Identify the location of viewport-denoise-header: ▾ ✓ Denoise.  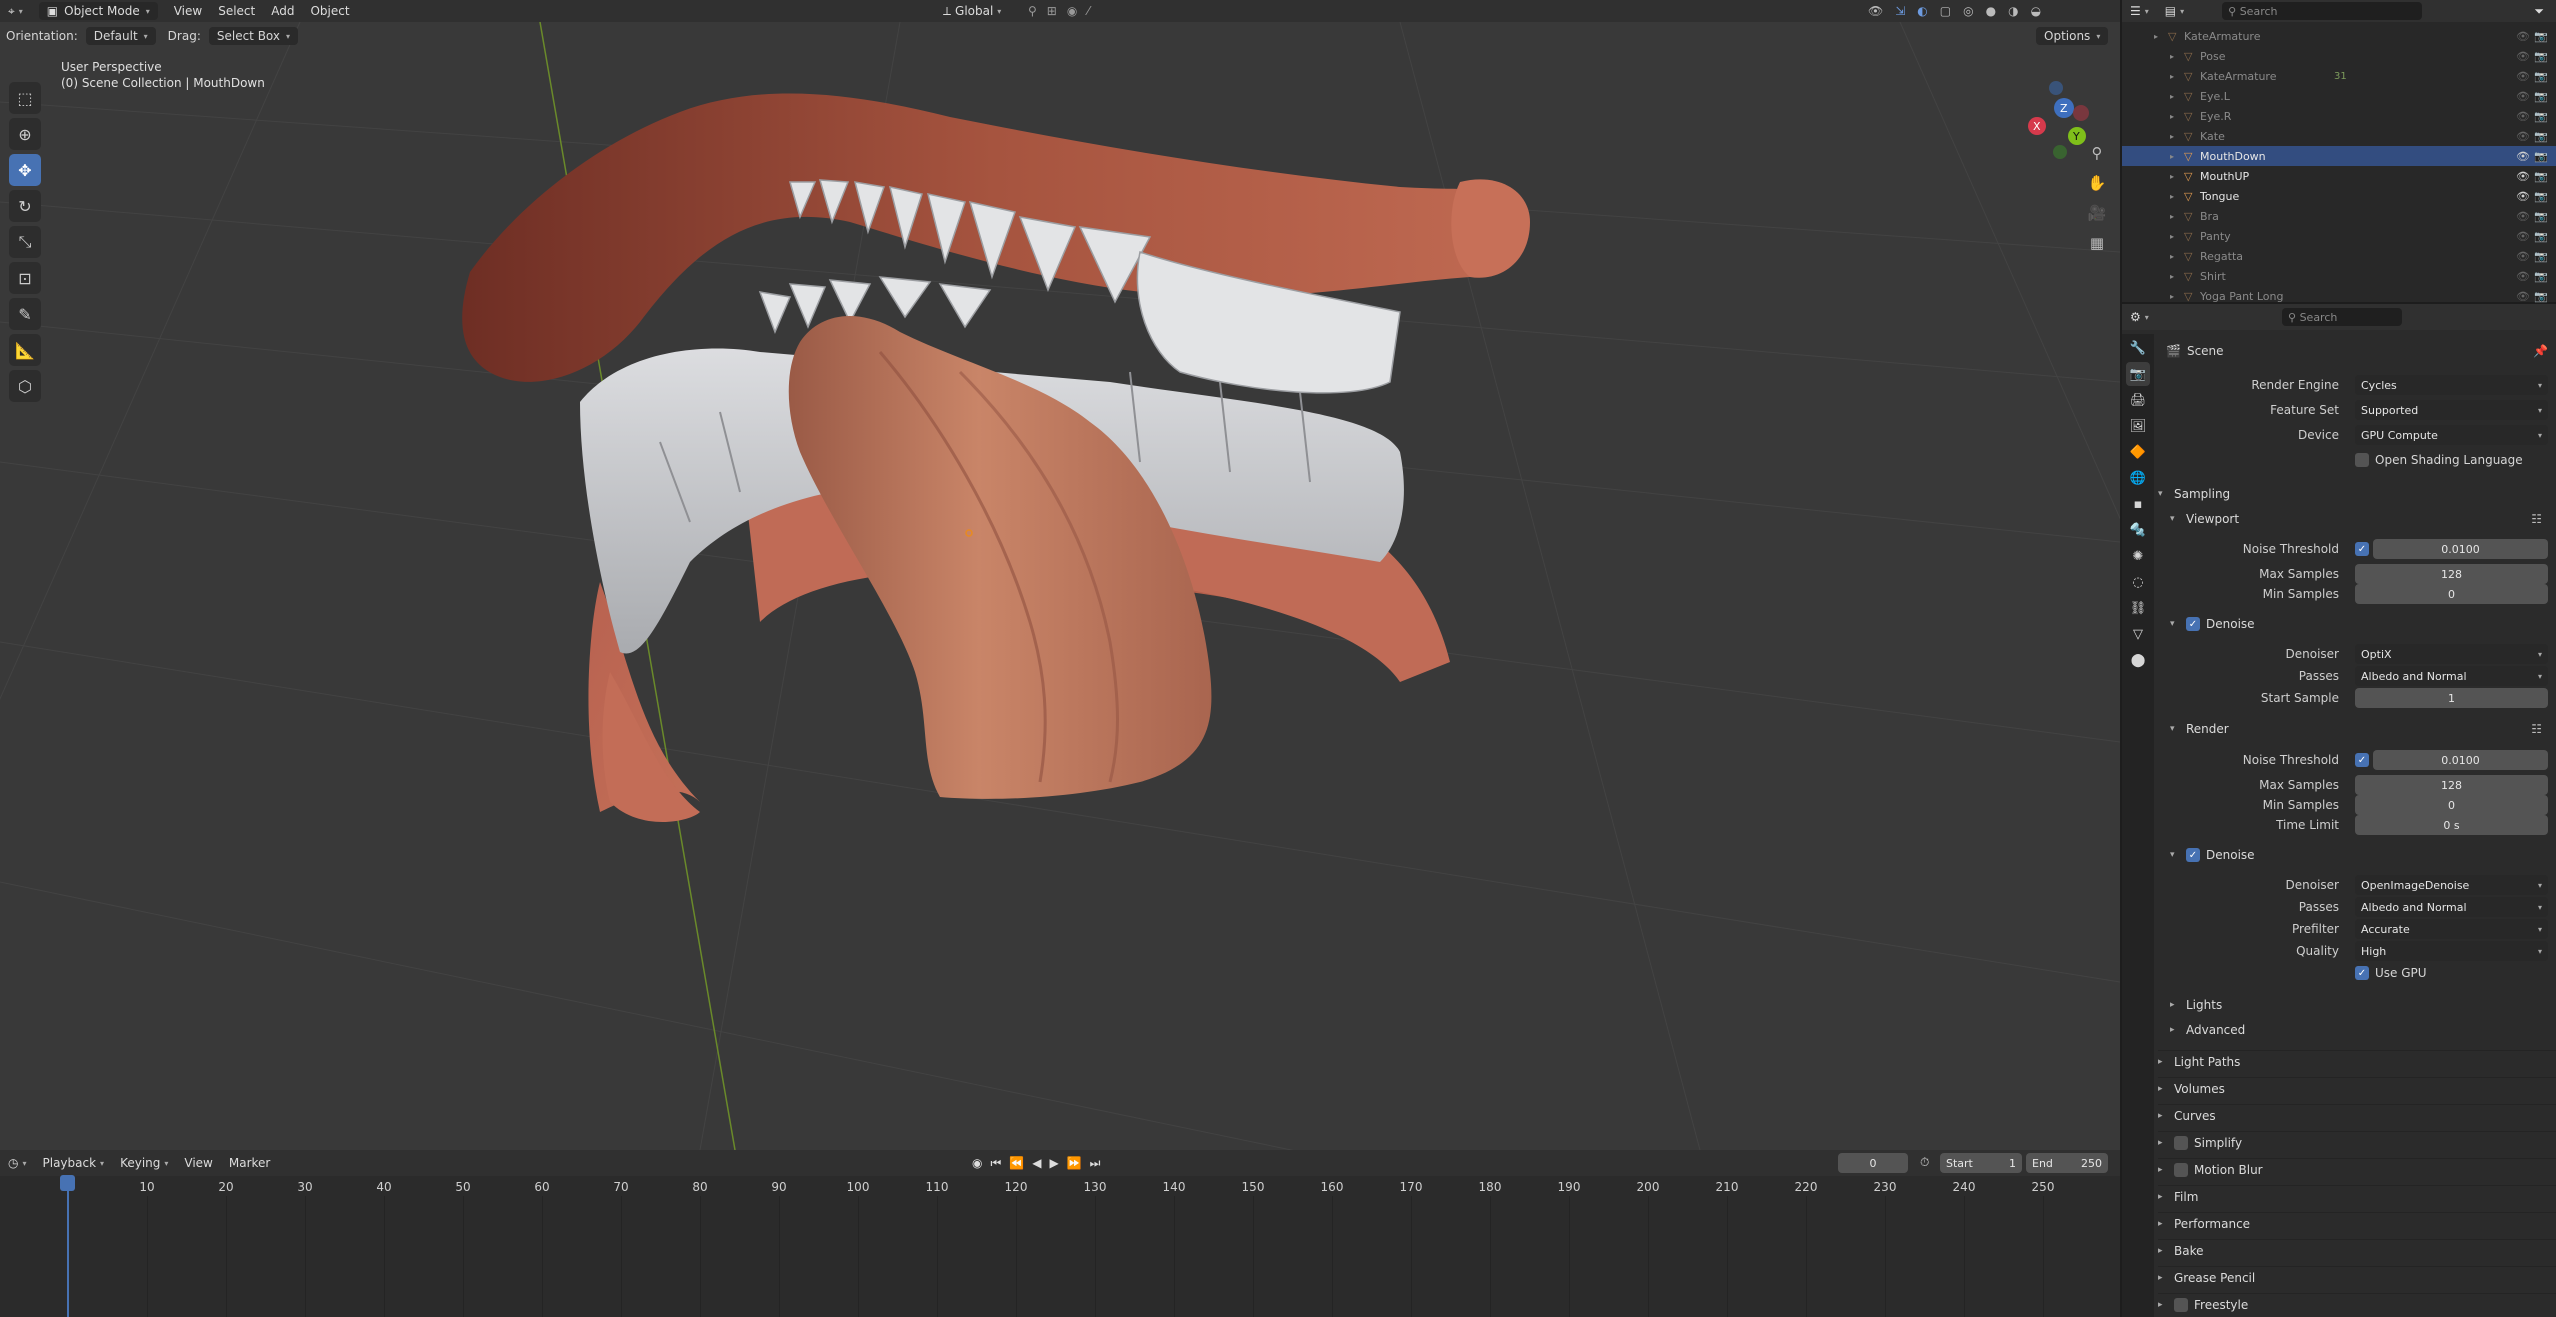
(2363, 624).